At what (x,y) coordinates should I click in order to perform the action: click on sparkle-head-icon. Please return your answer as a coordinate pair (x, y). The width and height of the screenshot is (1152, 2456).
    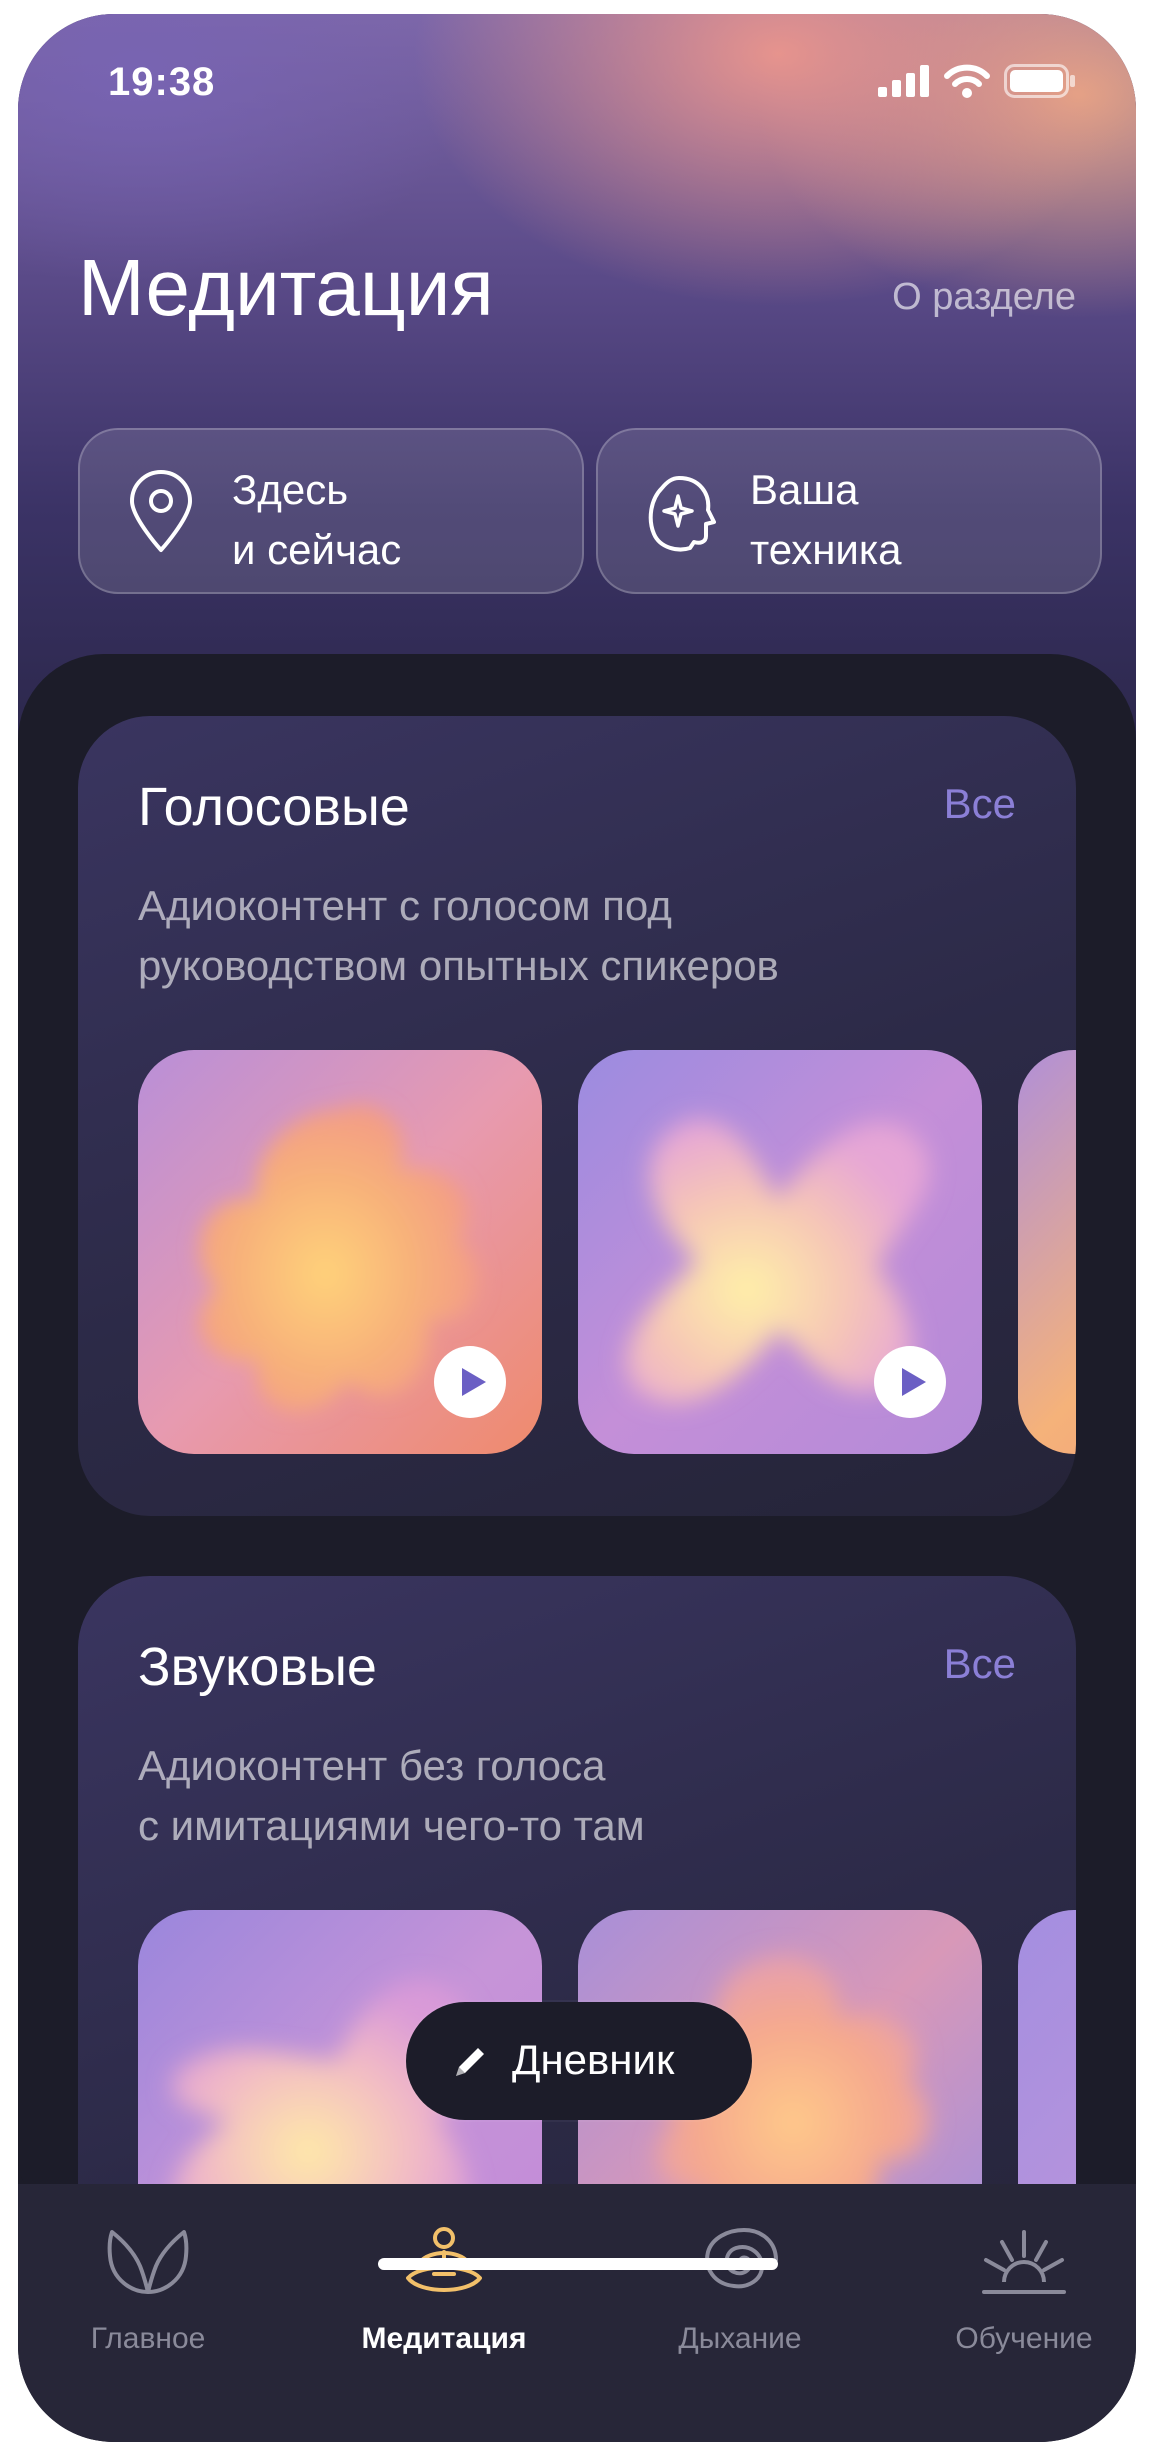
    Looking at the image, I should click on (682, 514).